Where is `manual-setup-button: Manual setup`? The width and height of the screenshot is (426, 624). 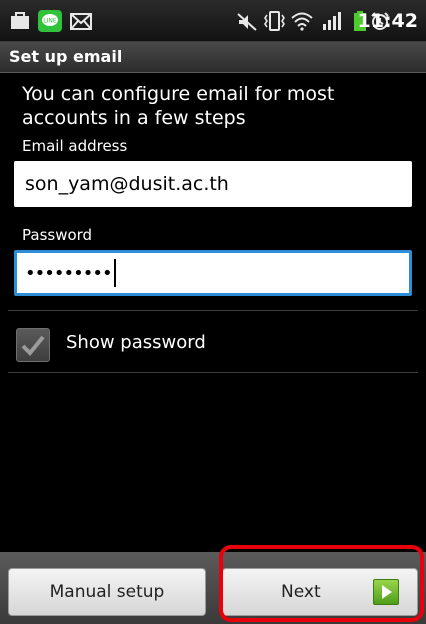 manual-setup-button: Manual setup is located at coordinates (107, 592).